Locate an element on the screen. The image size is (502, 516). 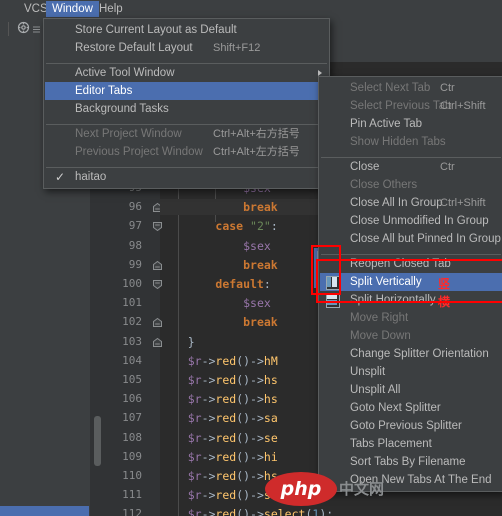
toolbar-divider is located at coordinates (8, 29).